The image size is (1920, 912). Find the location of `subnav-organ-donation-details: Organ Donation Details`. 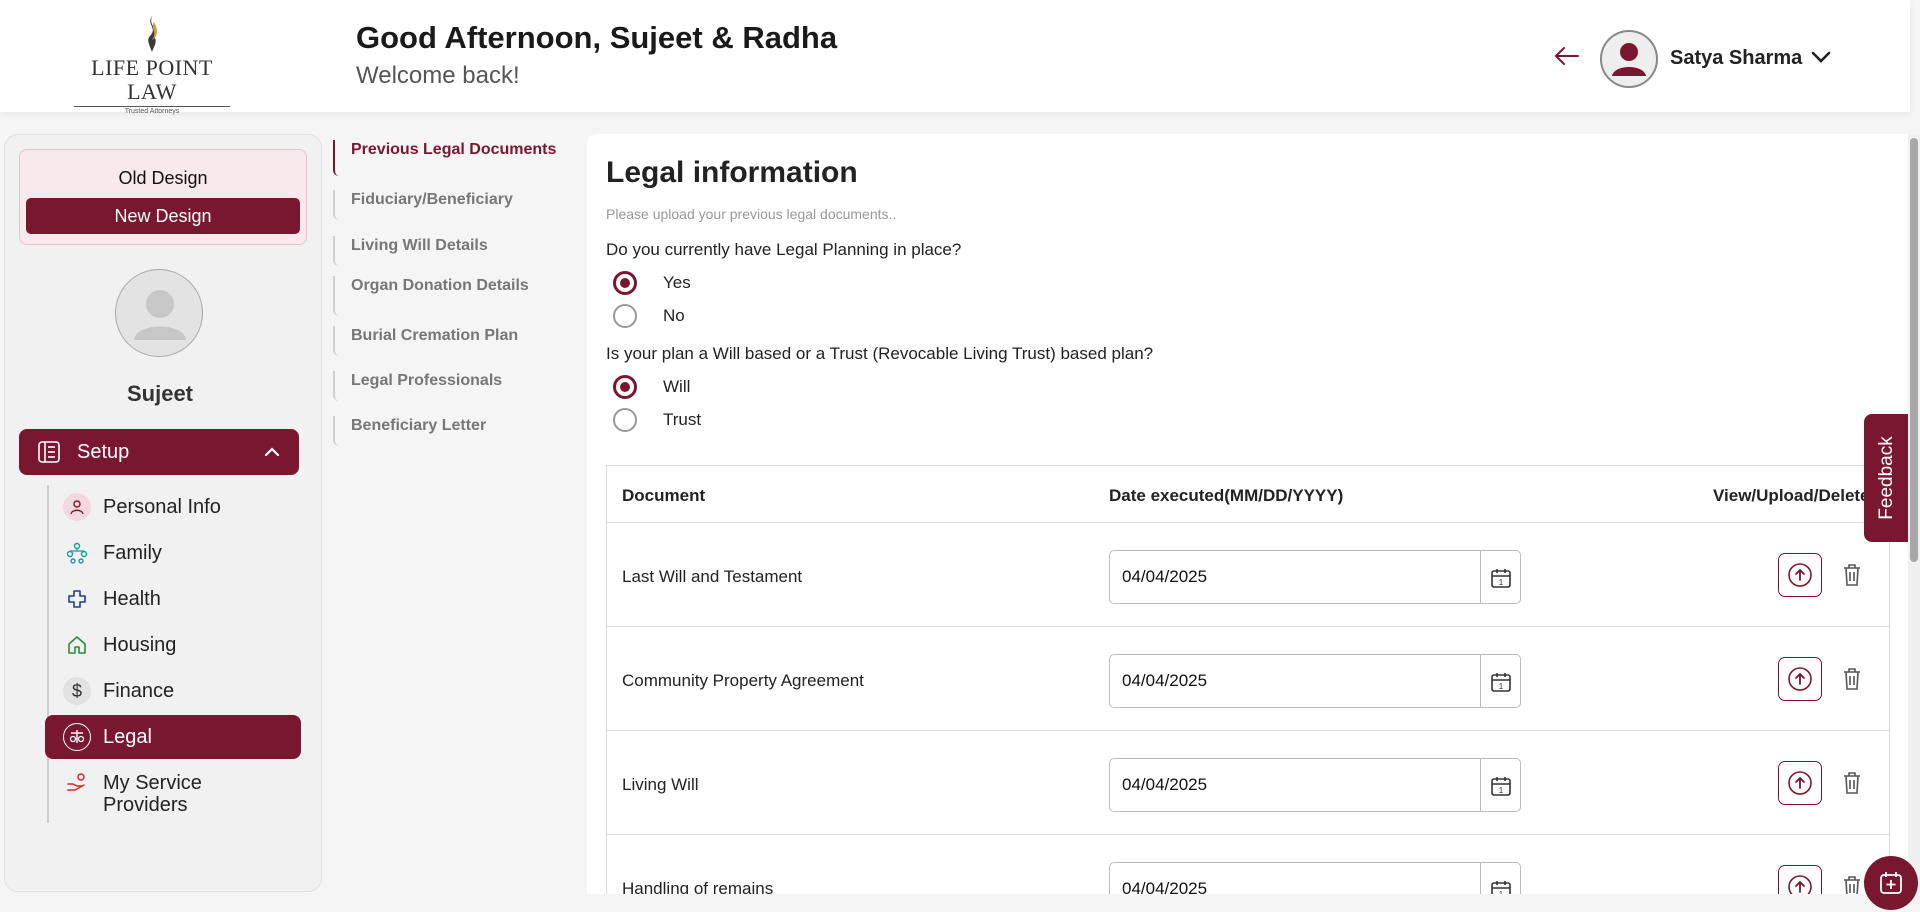

subnav-organ-donation-details: Organ Donation Details is located at coordinates (453, 296).